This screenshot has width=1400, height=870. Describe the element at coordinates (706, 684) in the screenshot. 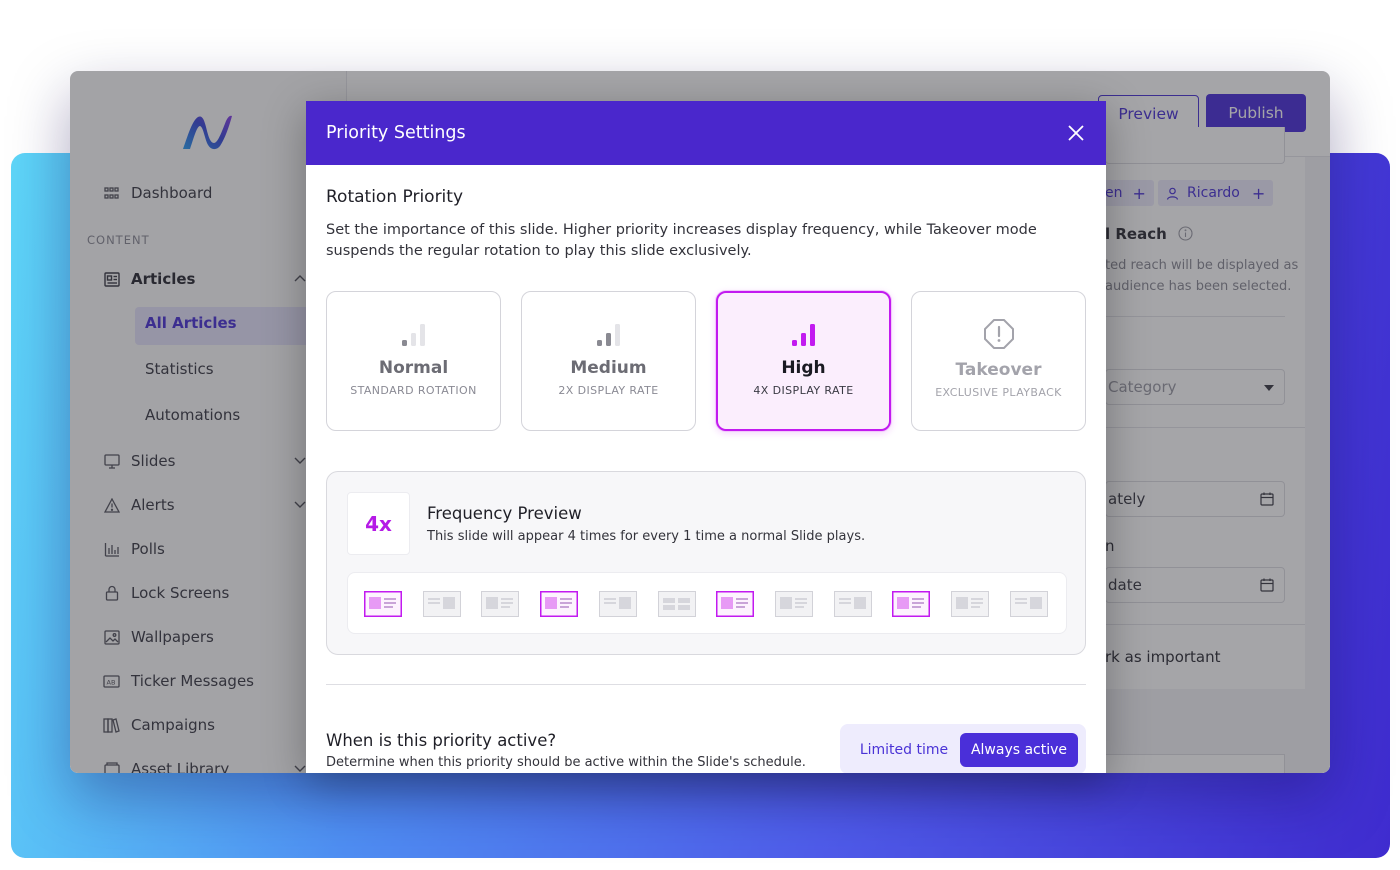

I see `section-divider` at that location.